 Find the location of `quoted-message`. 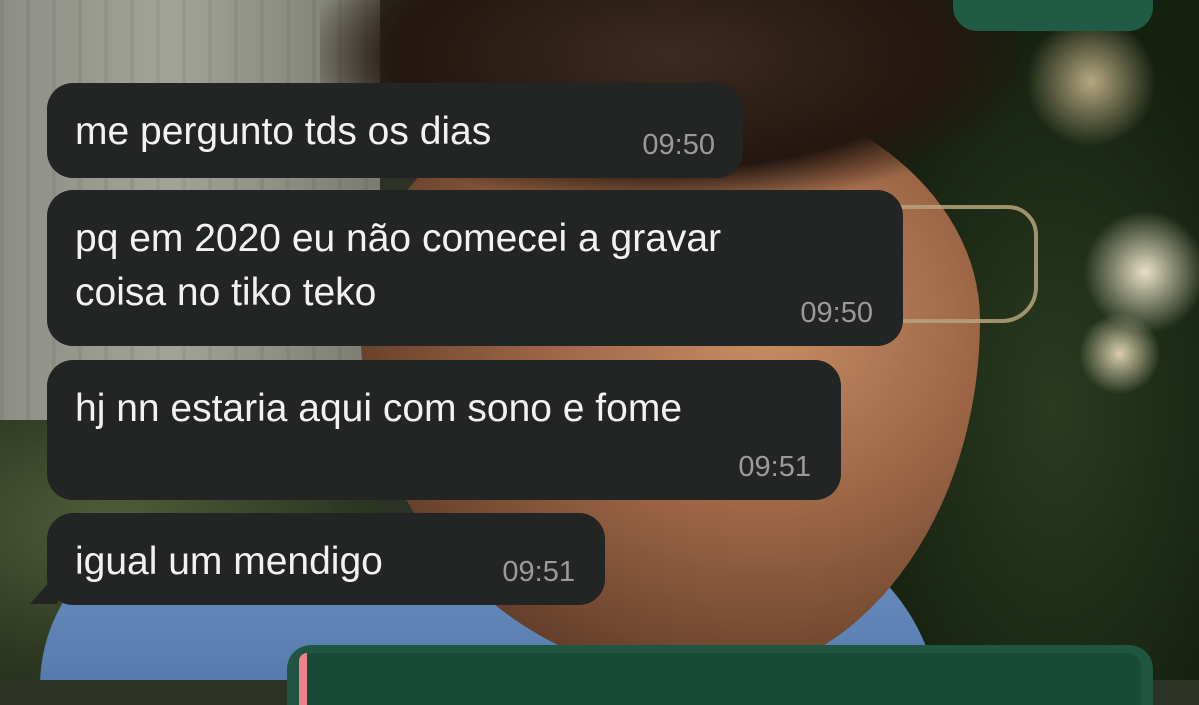

quoted-message is located at coordinates (720, 679).